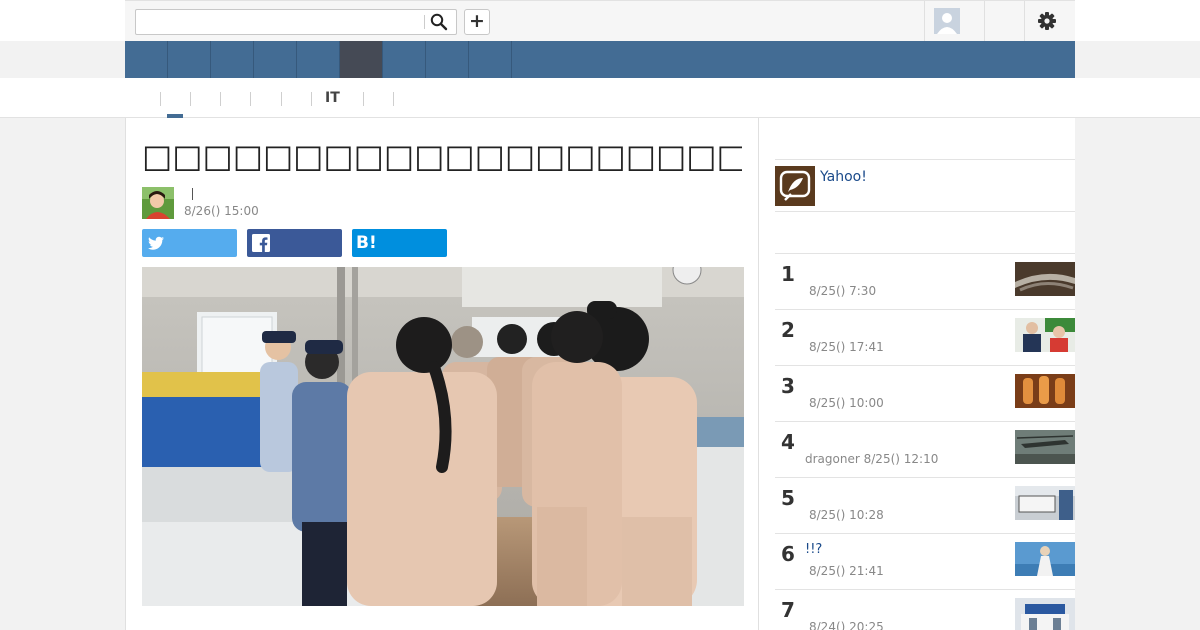  Describe the element at coordinates (600, 98) in the screenshot. I see `category-subnav: IT` at that location.